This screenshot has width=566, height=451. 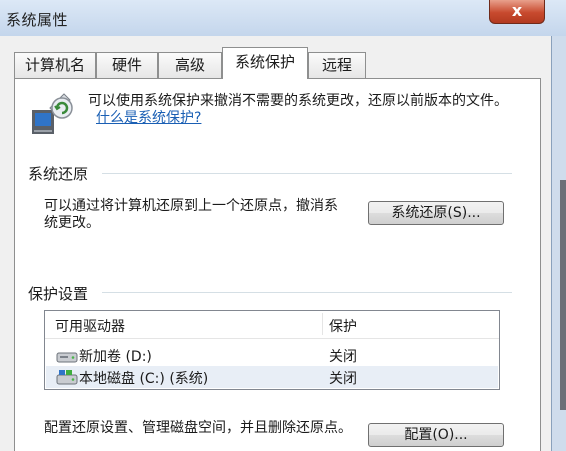 What do you see at coordinates (191, 214) in the screenshot?
I see `restore-description: 可以通过将计算机还原到上一个还原点，撤消系统更改。` at bounding box center [191, 214].